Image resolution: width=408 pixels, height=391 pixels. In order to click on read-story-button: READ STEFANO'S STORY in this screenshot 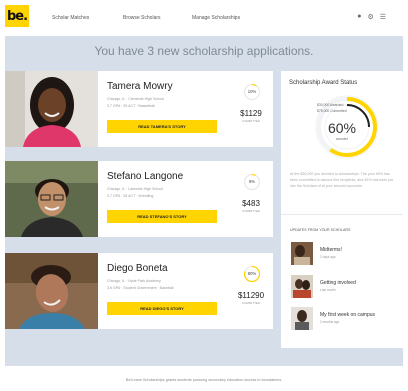, I will do `click(162, 216)`.